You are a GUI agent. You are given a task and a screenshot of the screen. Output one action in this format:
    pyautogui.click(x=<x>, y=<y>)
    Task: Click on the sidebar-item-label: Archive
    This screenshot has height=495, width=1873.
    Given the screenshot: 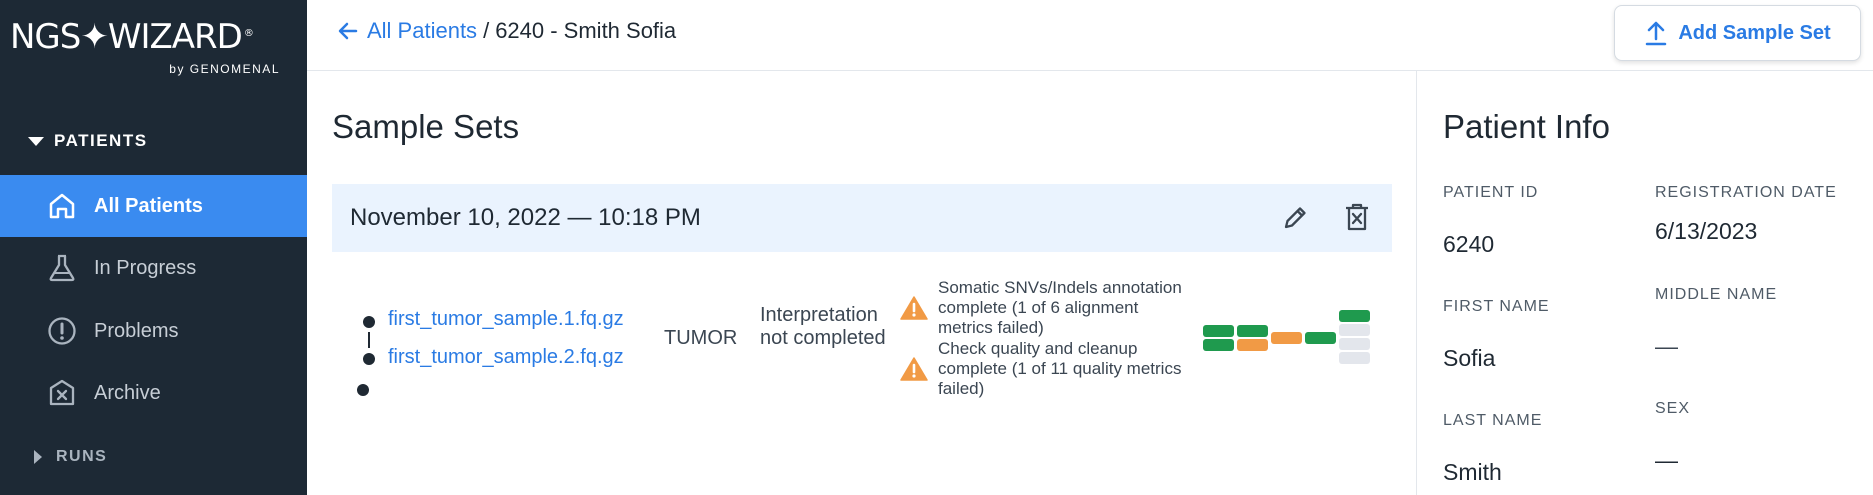 What is the action you would take?
    pyautogui.click(x=127, y=392)
    